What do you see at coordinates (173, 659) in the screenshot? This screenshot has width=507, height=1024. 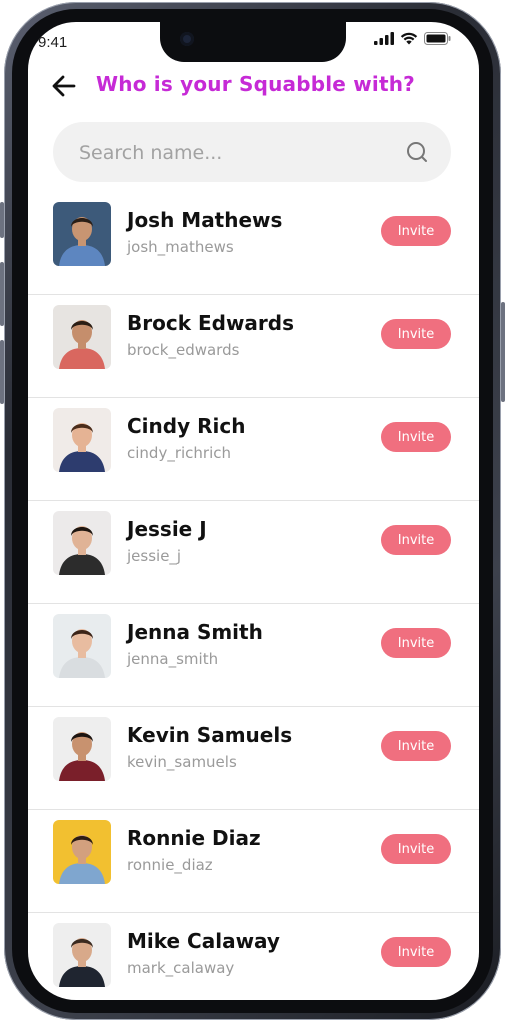 I see `contact-username: jenna_smith` at bounding box center [173, 659].